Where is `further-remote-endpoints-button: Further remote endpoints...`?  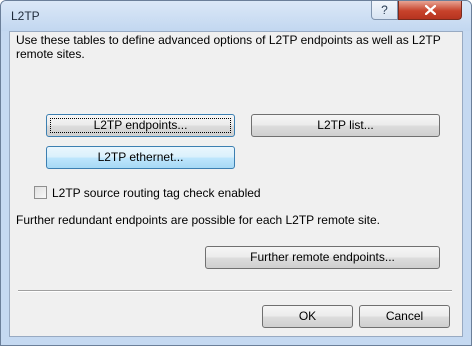 further-remote-endpoints-button: Further remote endpoints... is located at coordinates (322, 257).